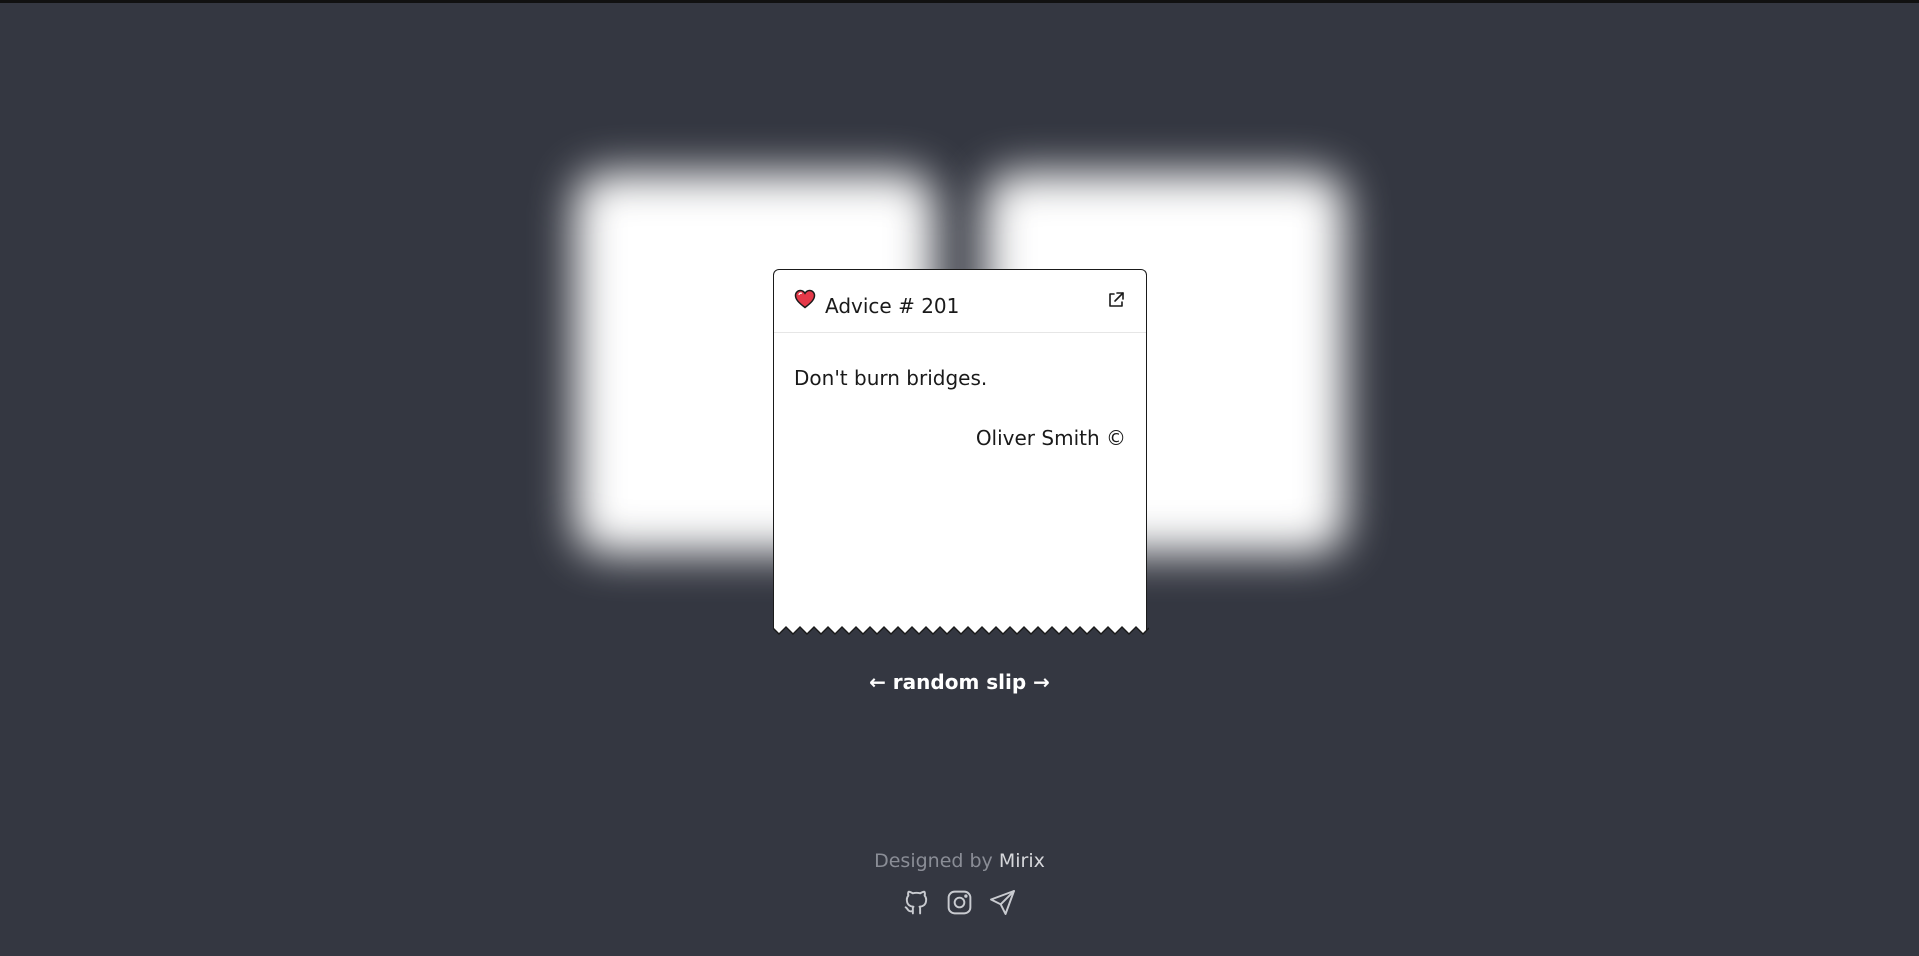  I want to click on github-link, so click(916, 902).